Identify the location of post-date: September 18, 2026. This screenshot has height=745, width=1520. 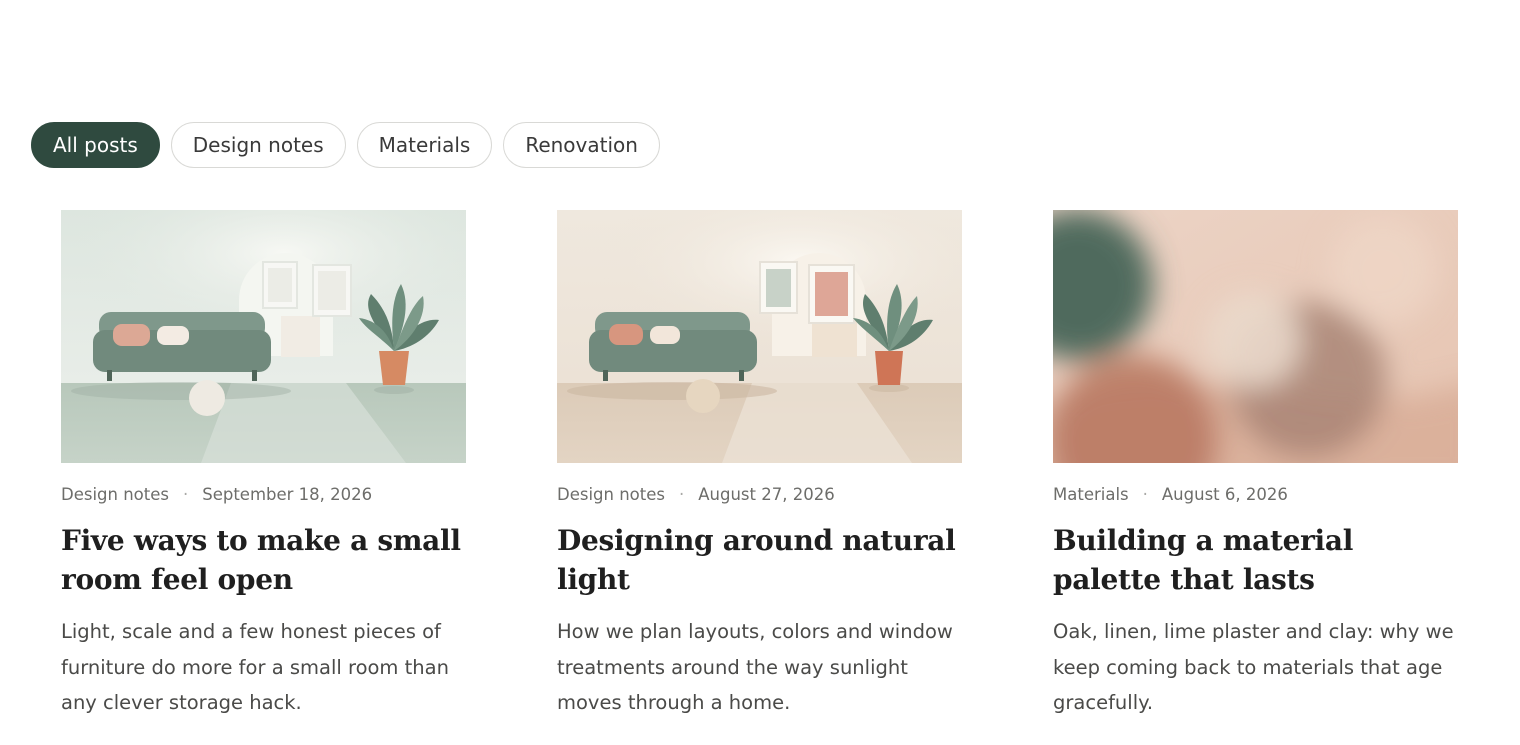
(287, 494).